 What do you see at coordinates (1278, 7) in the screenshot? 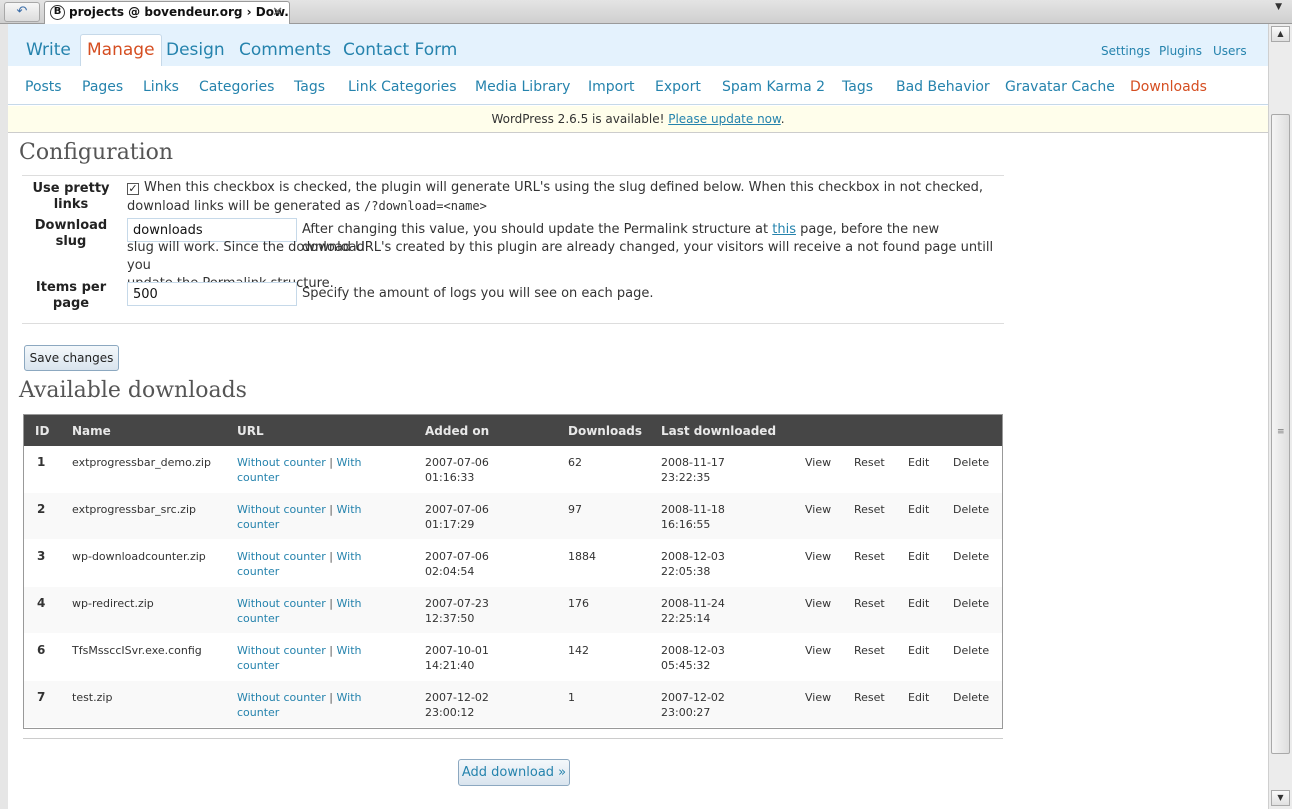
I see `tab-list-chevron-icon: ▼` at bounding box center [1278, 7].